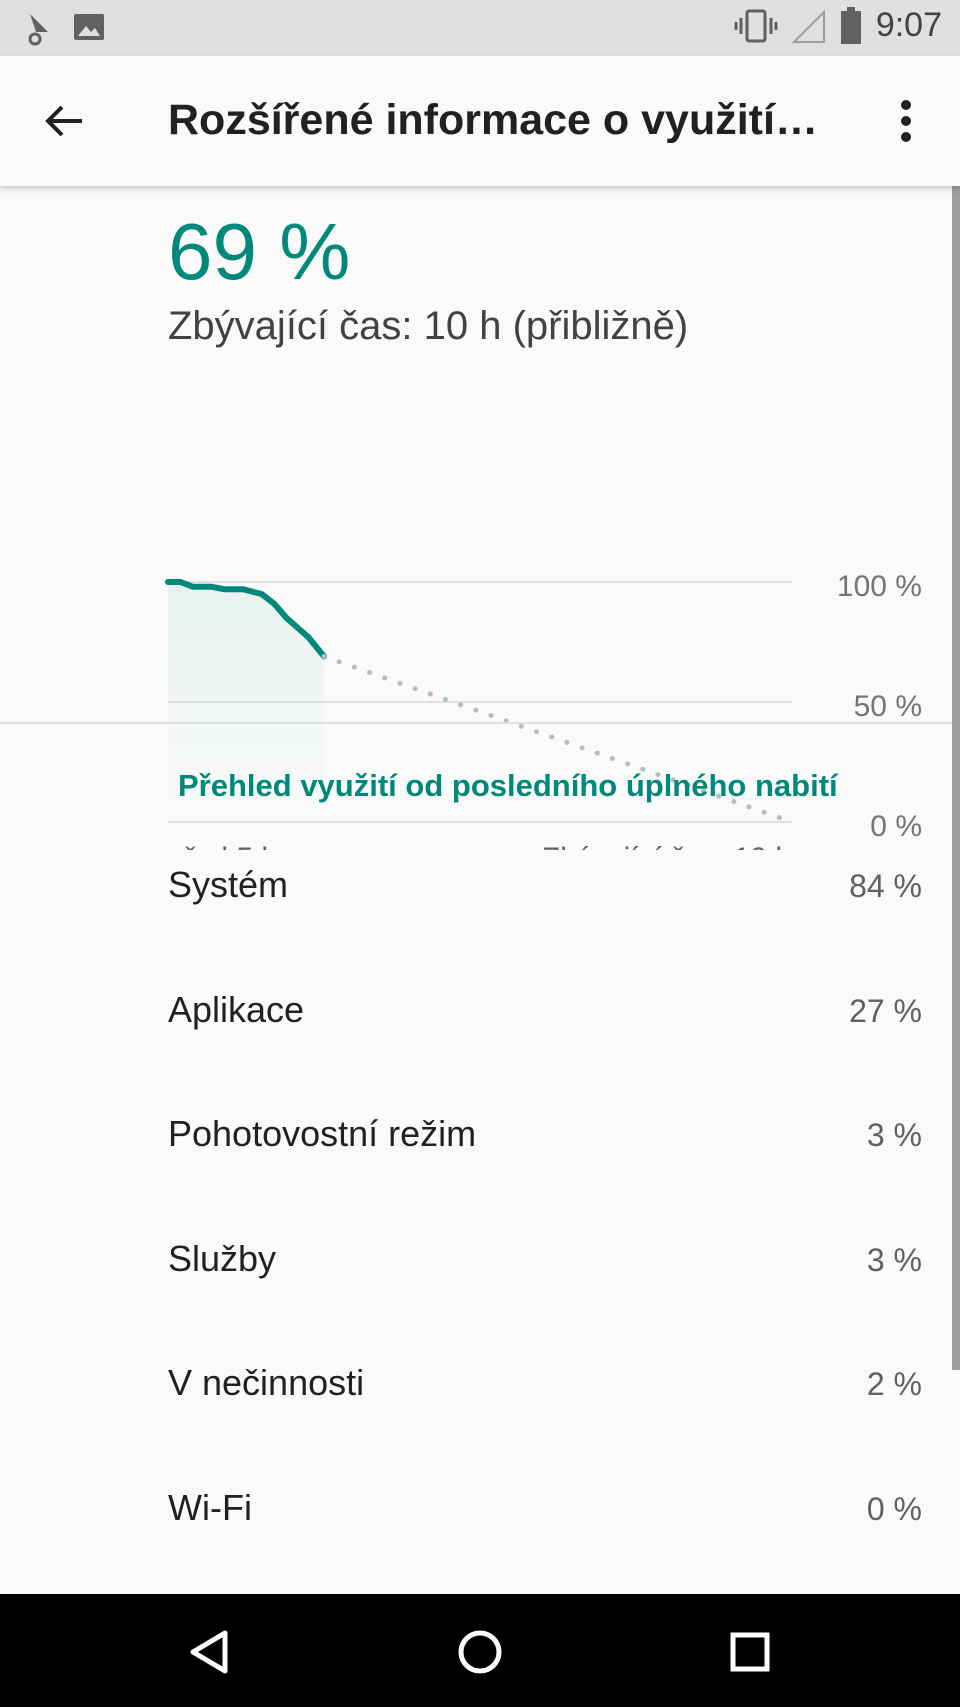  What do you see at coordinates (480, 1013) in the screenshot?
I see `usage-row-apps: Aplikace 27 %` at bounding box center [480, 1013].